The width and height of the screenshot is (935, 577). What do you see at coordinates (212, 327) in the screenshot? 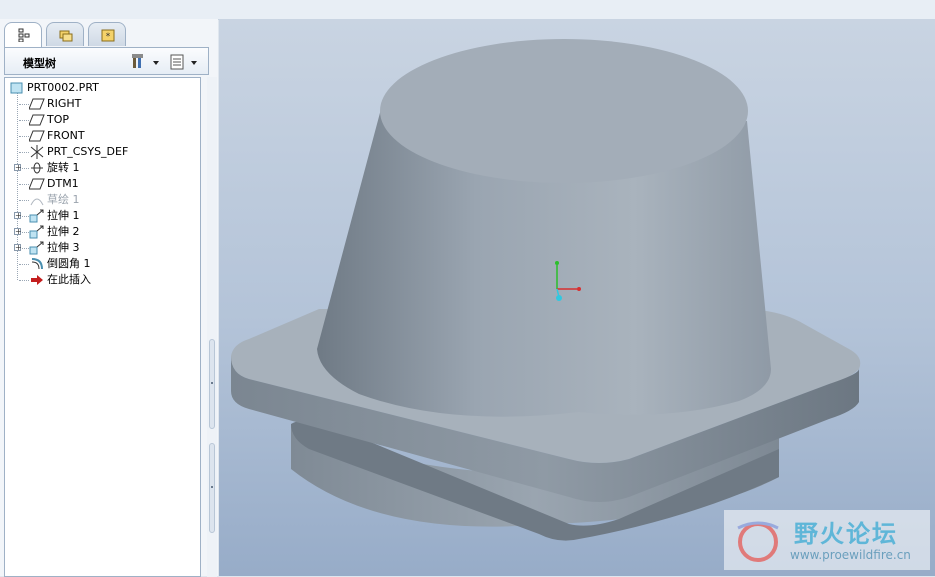
I see `pane-splitter` at bounding box center [212, 327].